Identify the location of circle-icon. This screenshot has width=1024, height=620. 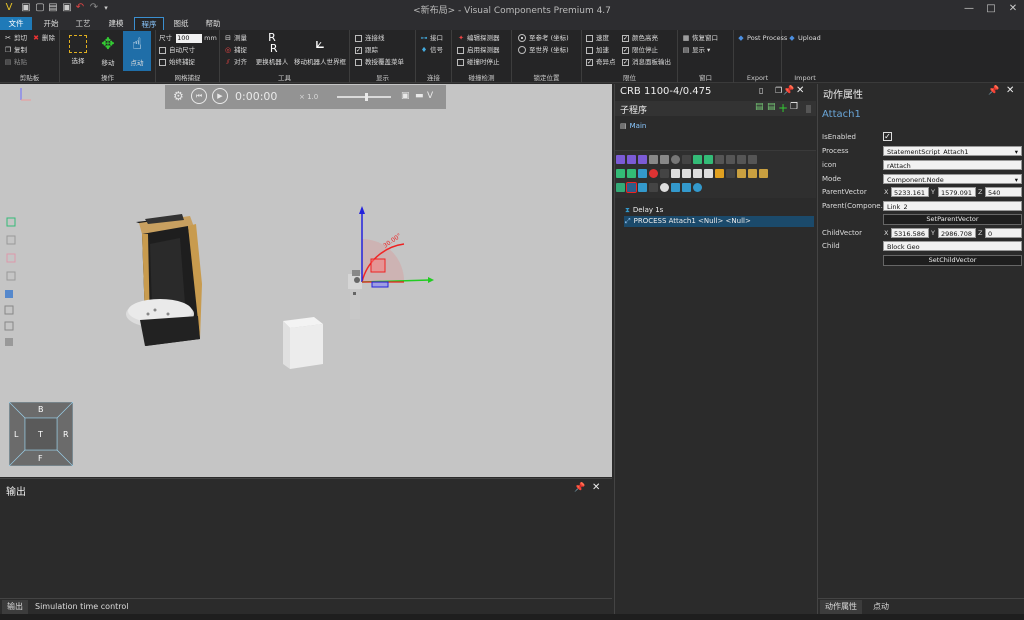
(675, 159).